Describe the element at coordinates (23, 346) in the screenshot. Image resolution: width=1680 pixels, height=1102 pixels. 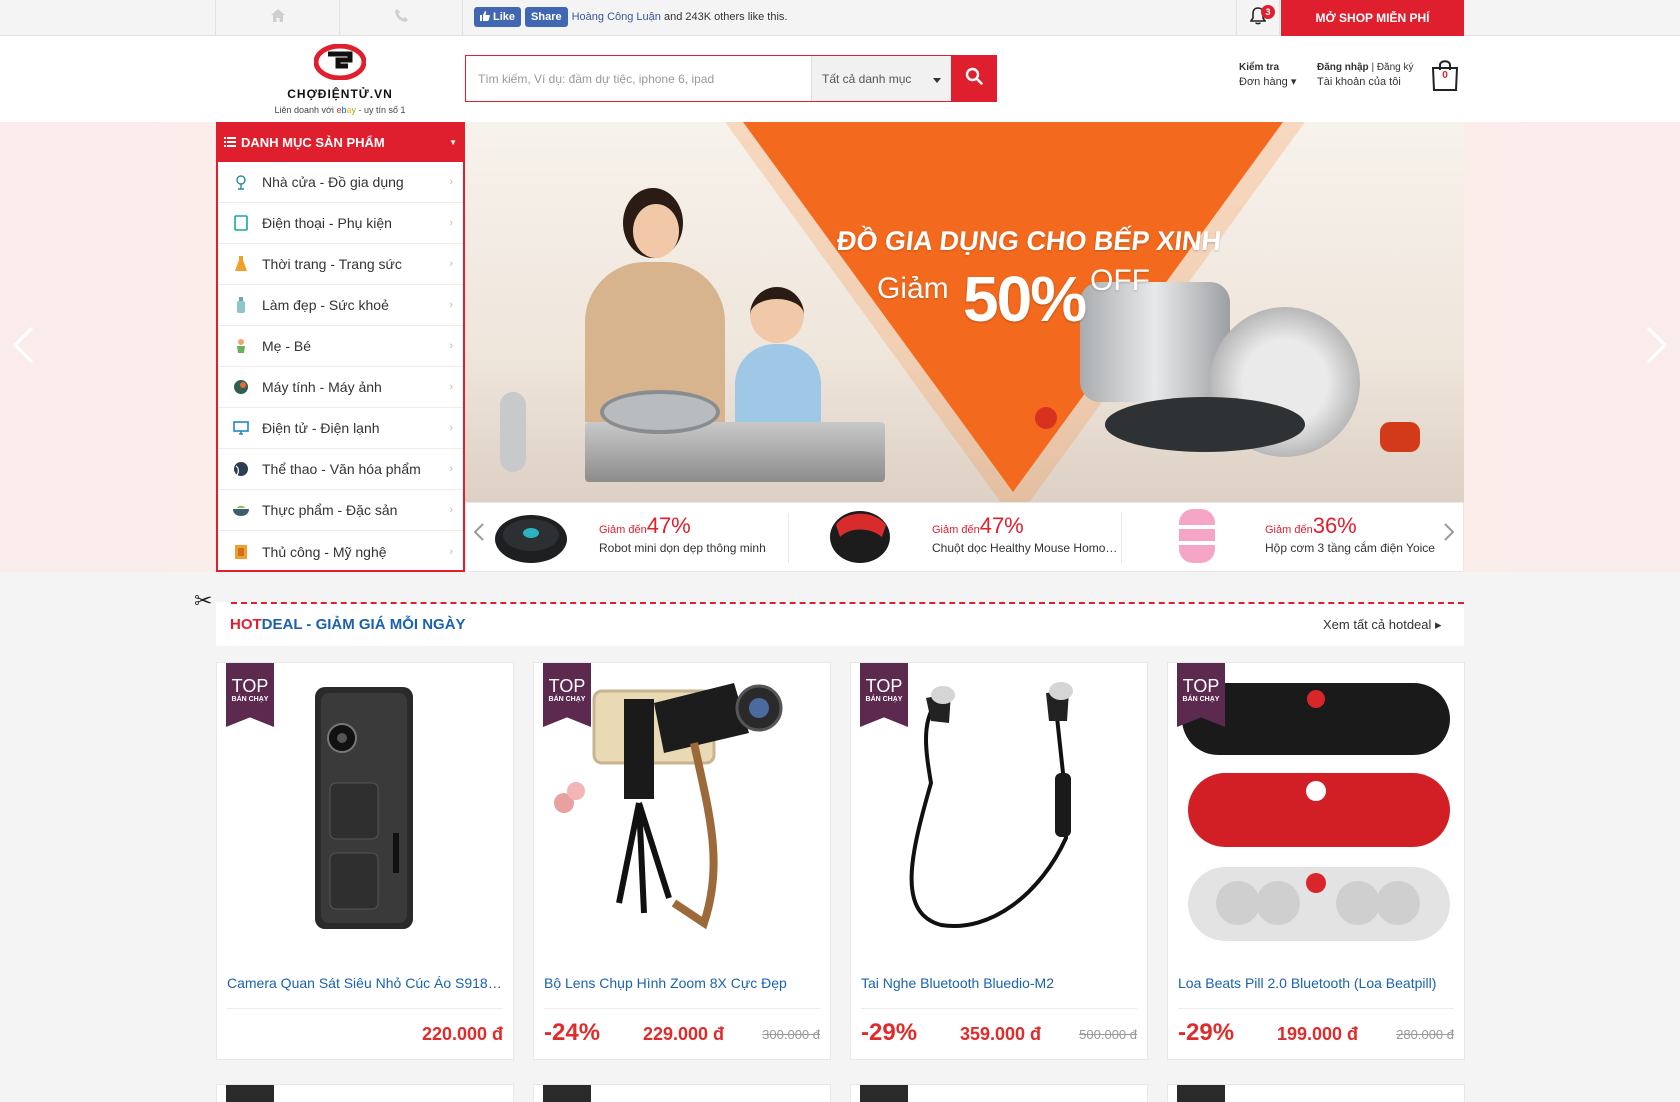
I see `hero-prev-button` at that location.